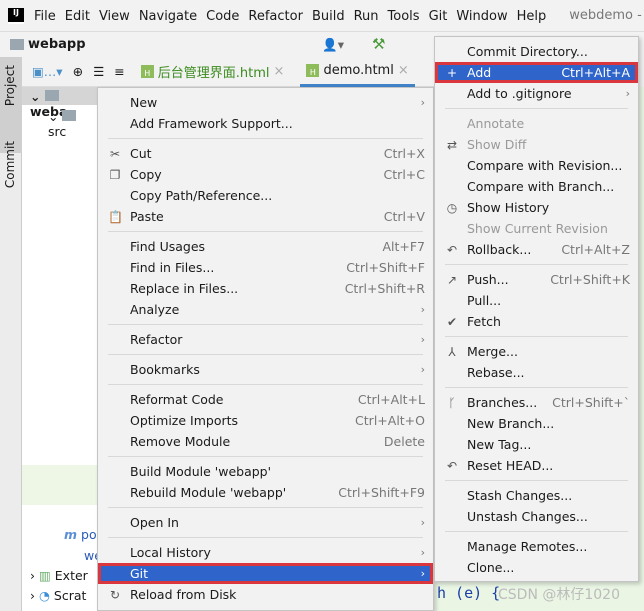  I want to click on menu-item-reformat-code: Reformat Code Ctrl+Alt+L, so click(265, 399).